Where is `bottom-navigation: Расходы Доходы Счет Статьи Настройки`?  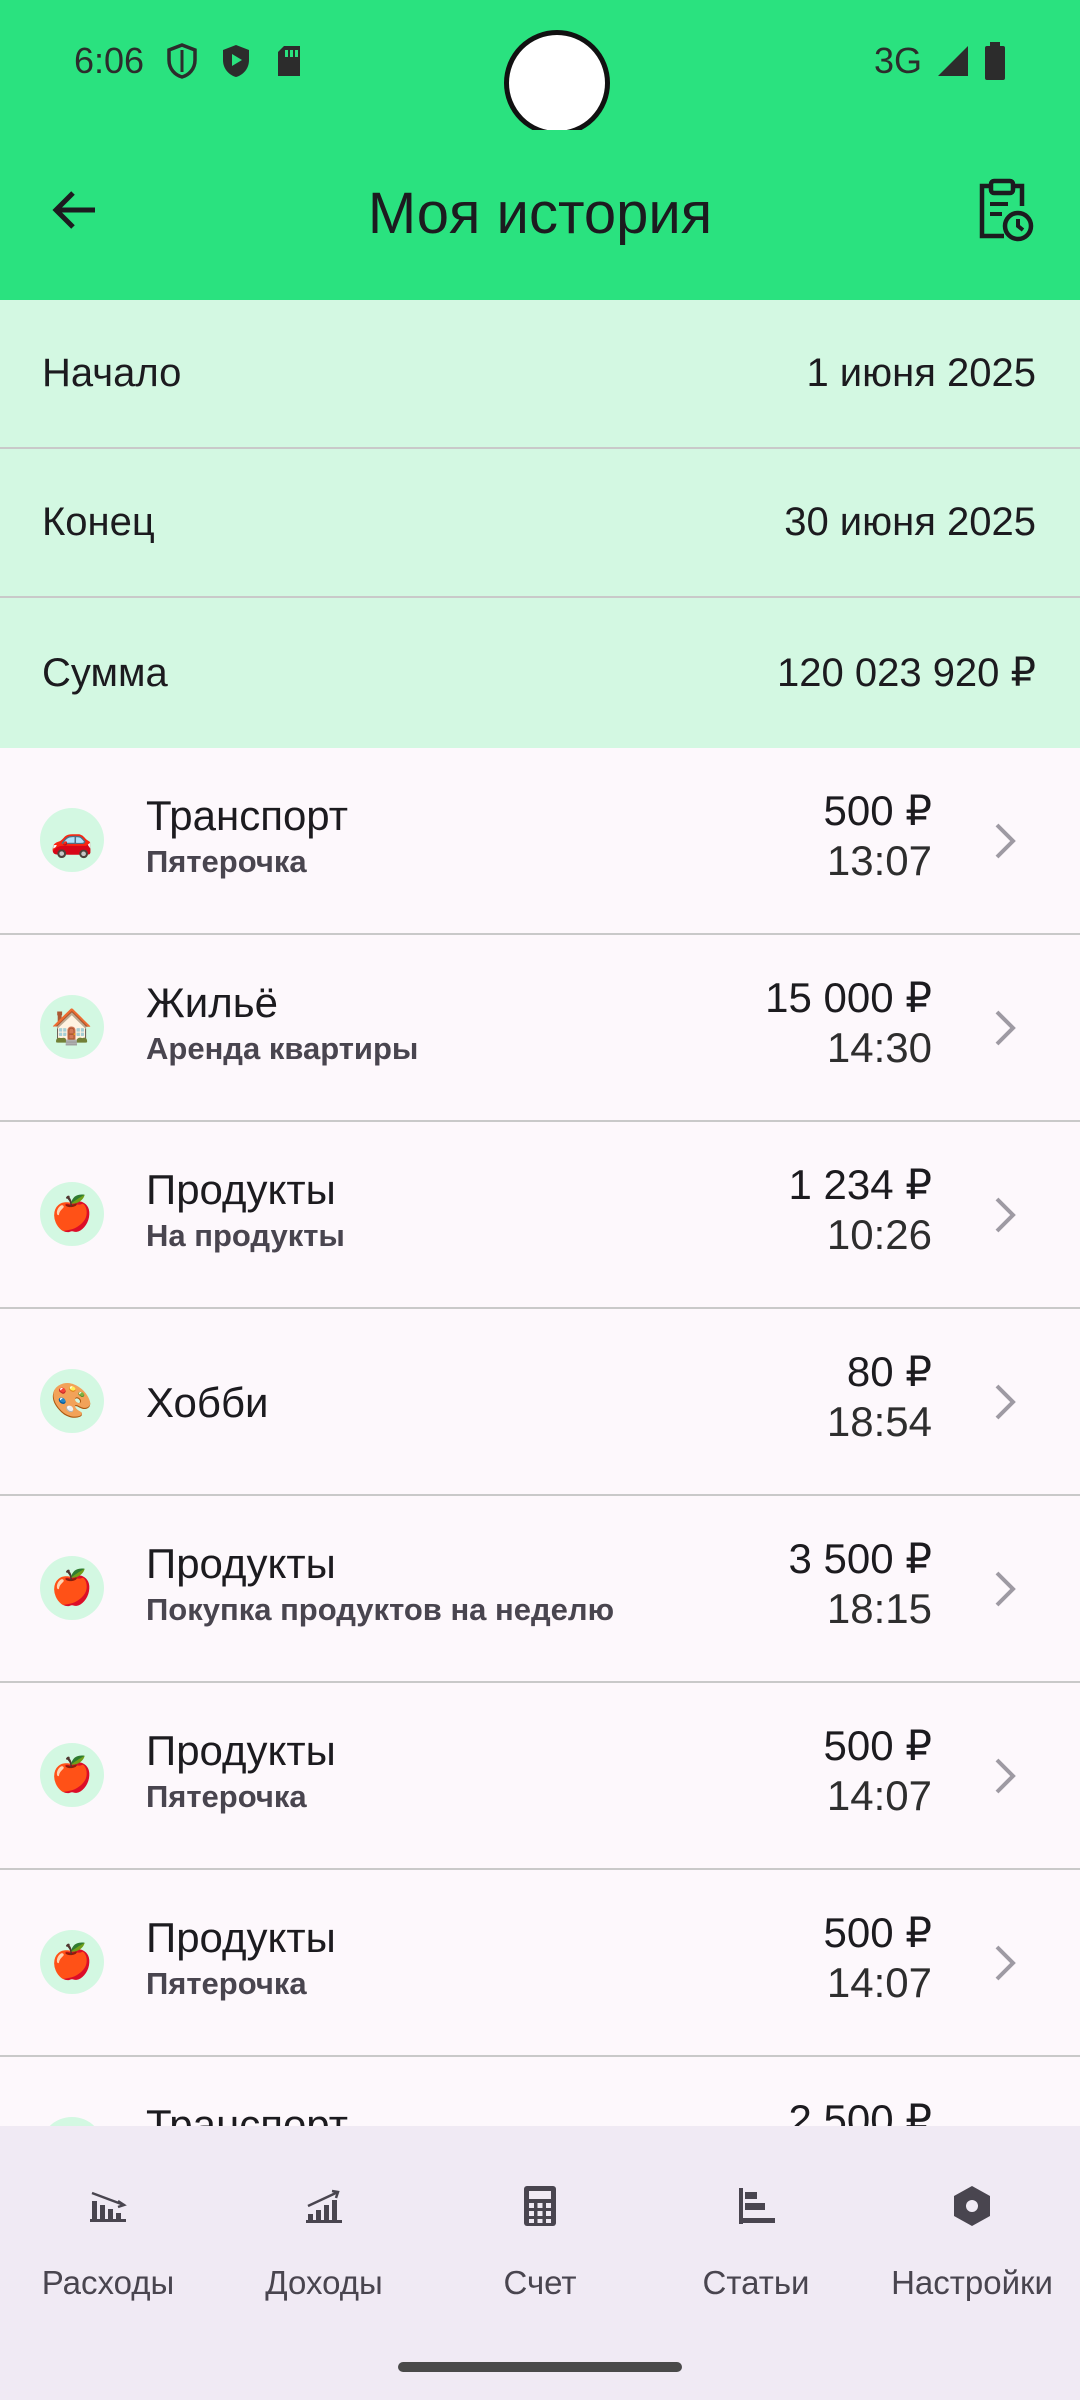
bottom-navigation: Расходы Доходы Счет Статьи Настройки is located at coordinates (540, 2263).